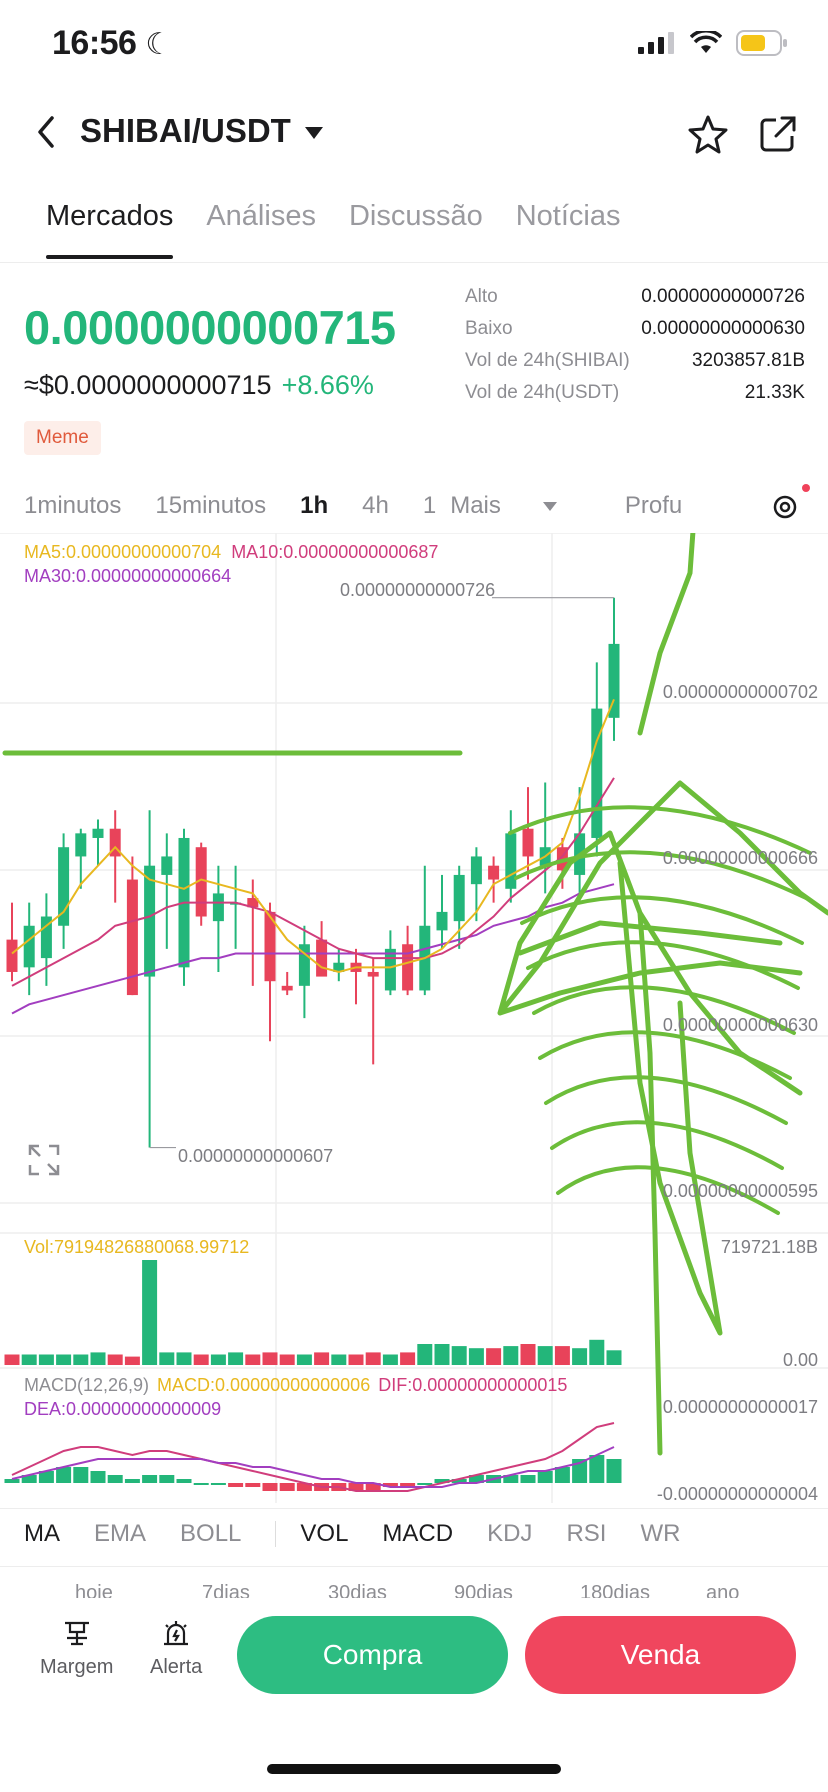 This screenshot has height=1792, width=828. What do you see at coordinates (483, 1590) in the screenshot?
I see `range-90d: 90dias` at bounding box center [483, 1590].